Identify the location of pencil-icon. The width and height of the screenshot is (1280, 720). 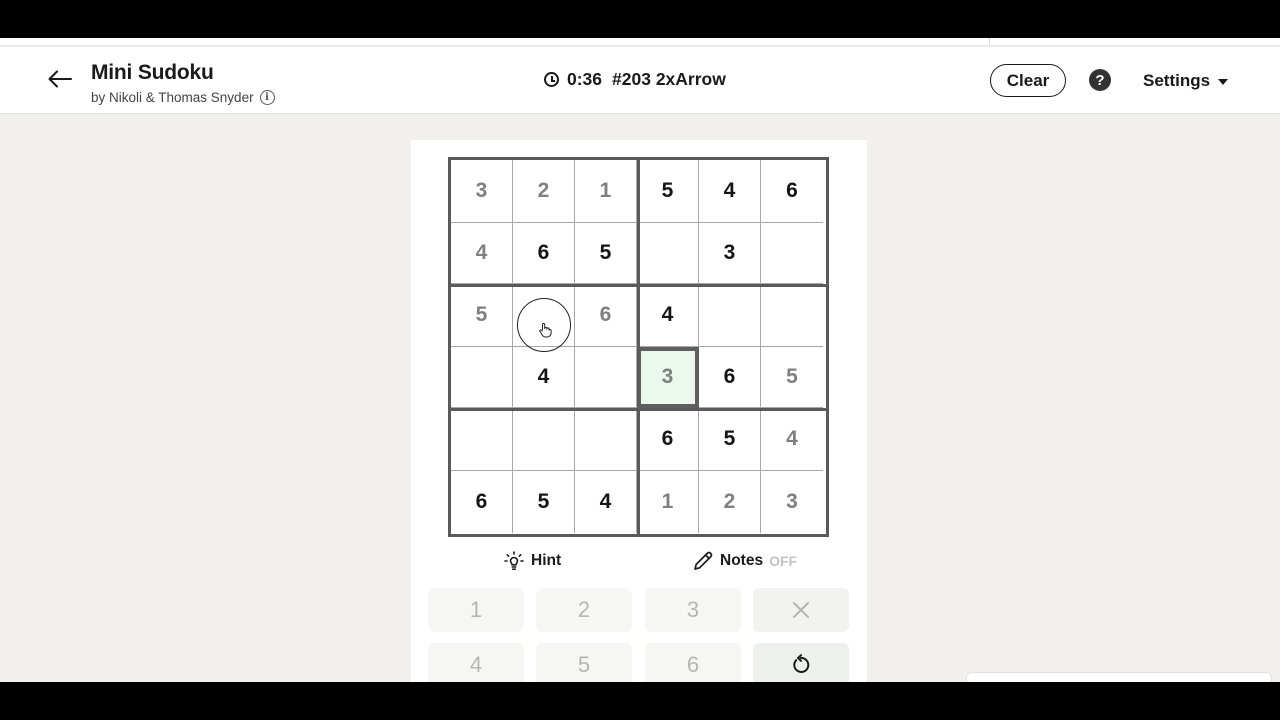
(703, 560).